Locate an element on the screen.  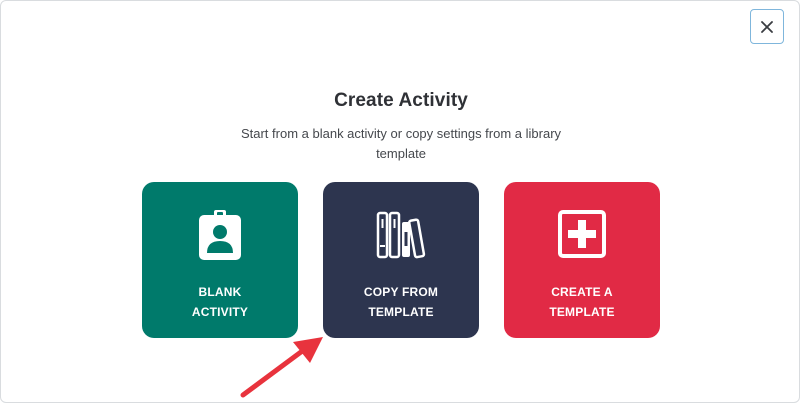
pointer-arrow-icon is located at coordinates (283, 365).